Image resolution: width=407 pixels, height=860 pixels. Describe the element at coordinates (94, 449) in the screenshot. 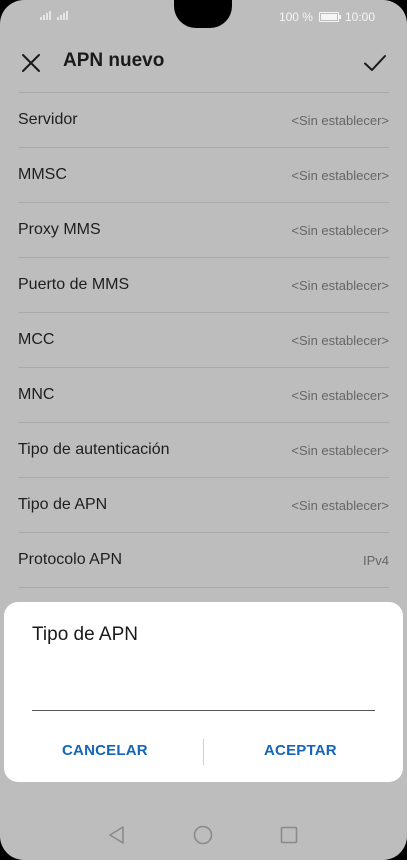

I see `setting-label: Tipo de autenticación` at that location.